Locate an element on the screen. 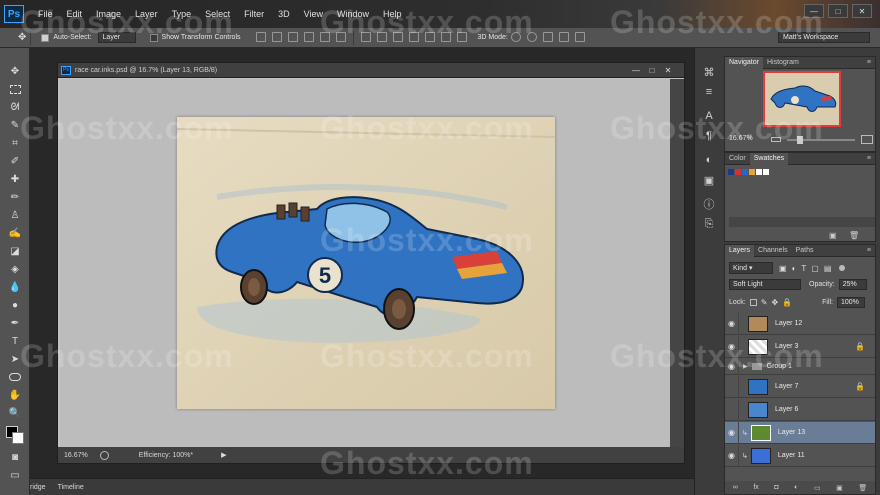 This screenshot has width=880, height=495. eraser-tool-icon: ◪ is located at coordinates (15, 251).